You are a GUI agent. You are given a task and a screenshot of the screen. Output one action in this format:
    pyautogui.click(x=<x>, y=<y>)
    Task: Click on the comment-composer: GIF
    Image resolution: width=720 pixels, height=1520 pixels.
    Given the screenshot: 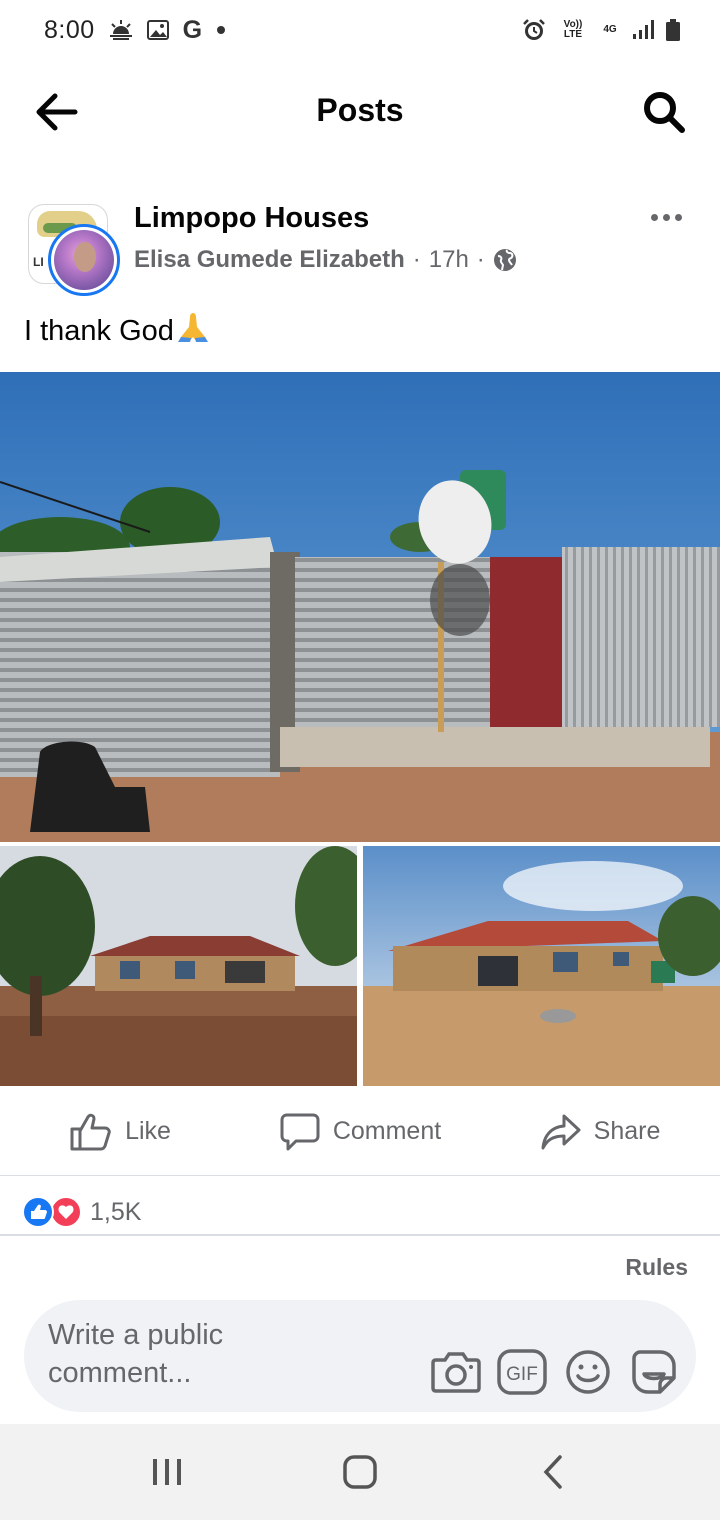 What is the action you would take?
    pyautogui.click(x=360, y=1356)
    